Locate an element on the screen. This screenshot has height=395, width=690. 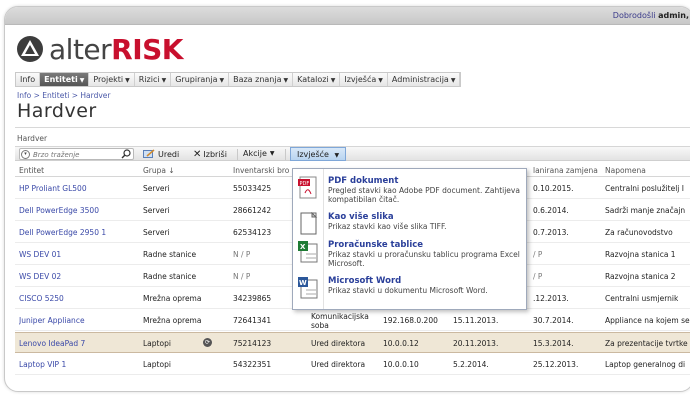
nav-item-label: Baza znanja is located at coordinates (257, 79).